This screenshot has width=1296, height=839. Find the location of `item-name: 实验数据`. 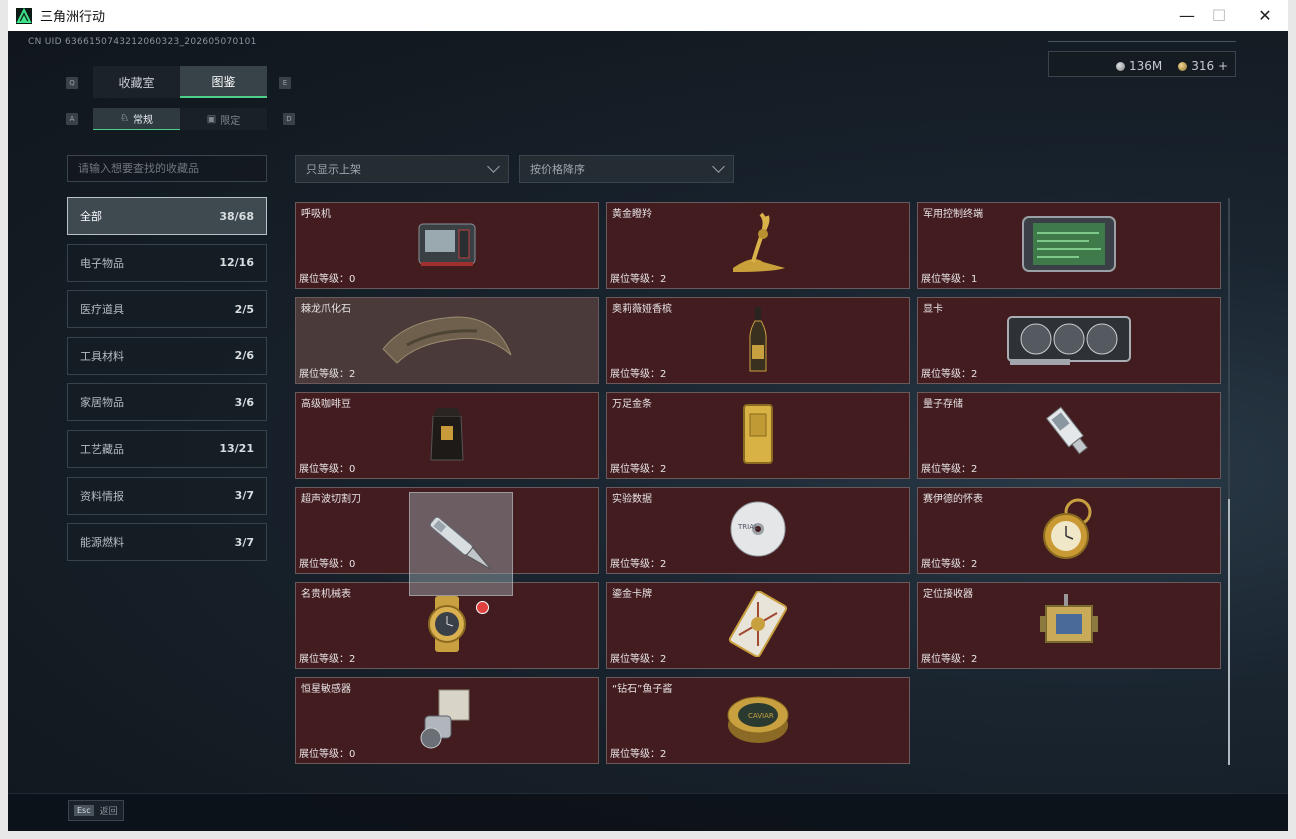

item-name: 实验数据 is located at coordinates (632, 499).